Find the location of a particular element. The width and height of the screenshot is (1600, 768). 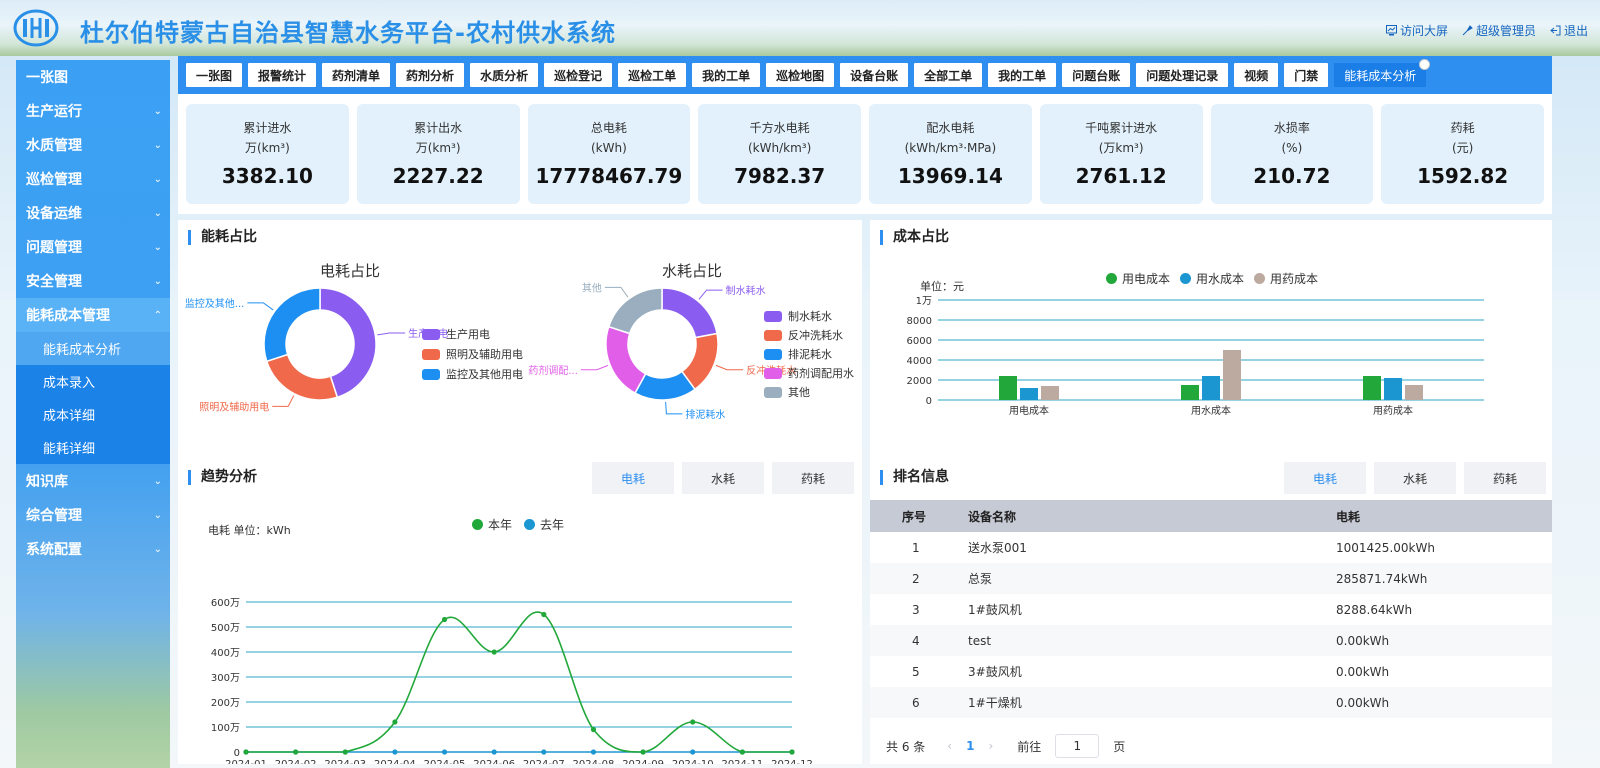

sidebar-item-knowledge: 知识库 ⌄ is located at coordinates (93, 481).